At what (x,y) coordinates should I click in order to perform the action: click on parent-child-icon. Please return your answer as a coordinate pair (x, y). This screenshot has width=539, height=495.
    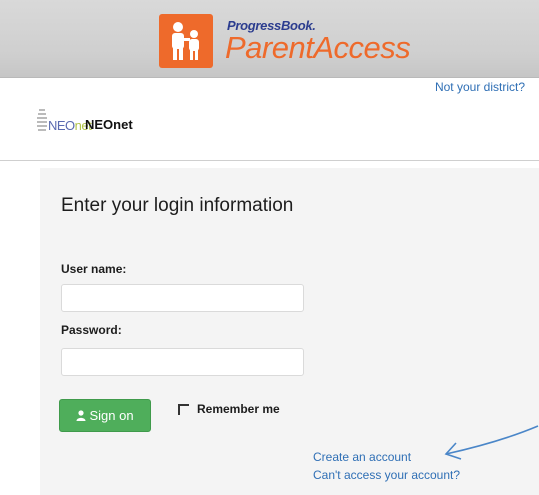
    Looking at the image, I should click on (186, 41).